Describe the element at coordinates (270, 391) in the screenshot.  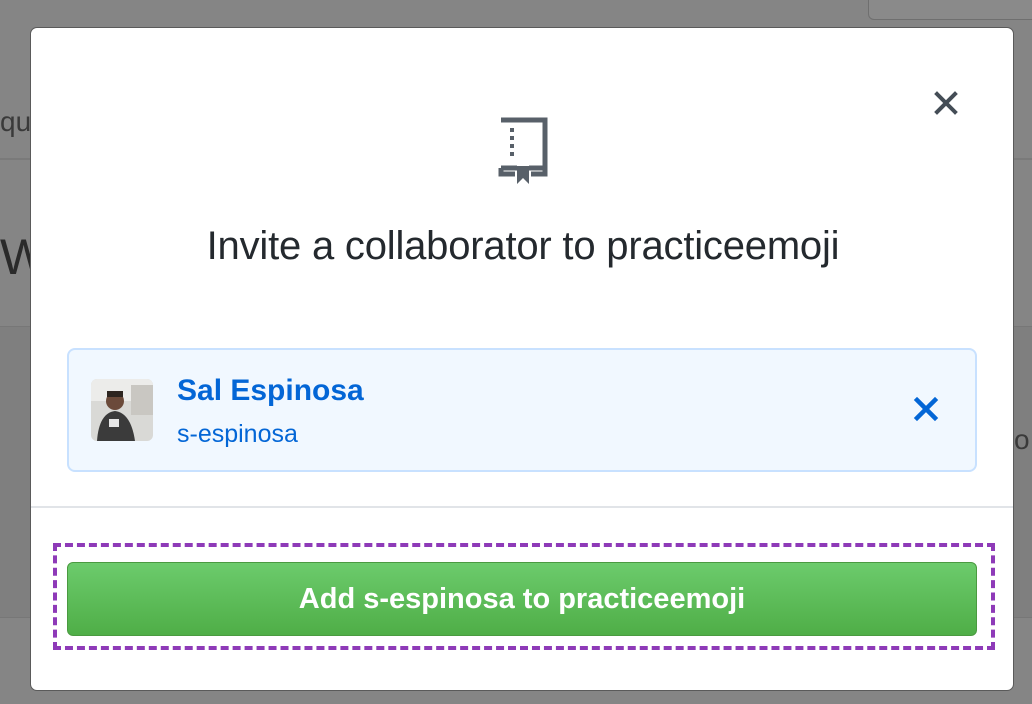
I see `user-name-link: Sal Espinosa` at that location.